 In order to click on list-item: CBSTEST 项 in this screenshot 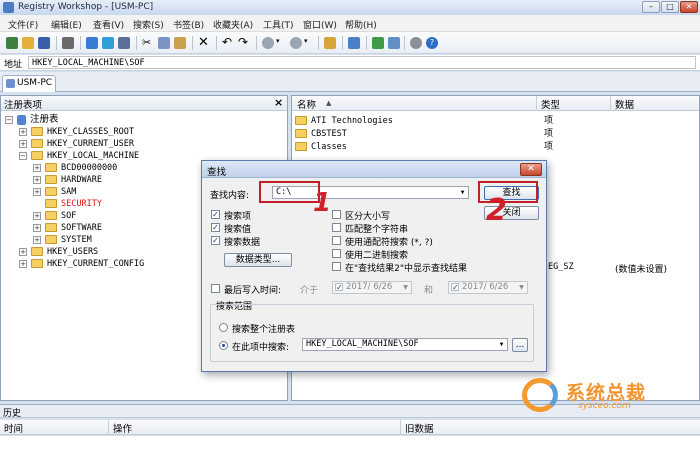, I will do `click(495, 134)`.